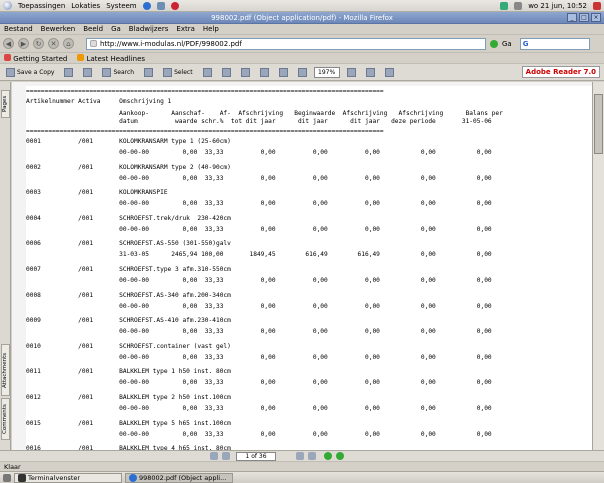 Image resolution: width=604 pixels, height=483 pixels. Describe the element at coordinates (116, 29) in the screenshot. I see `menu-ga: Ga` at that location.